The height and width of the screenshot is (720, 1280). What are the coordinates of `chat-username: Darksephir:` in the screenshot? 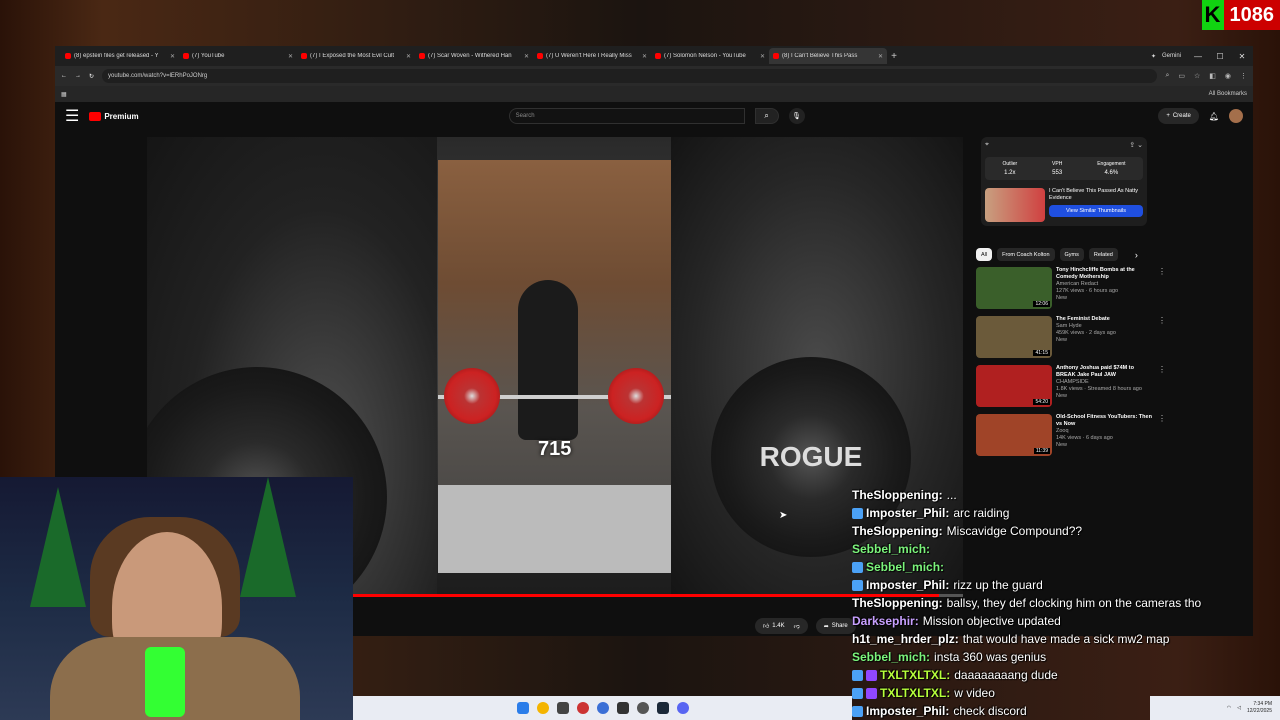 It's located at (885, 621).